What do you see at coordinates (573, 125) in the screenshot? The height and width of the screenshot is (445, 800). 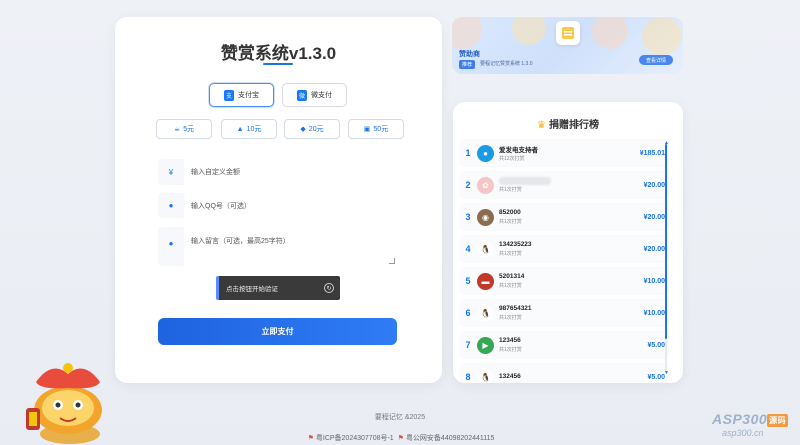 I see `ranking-title-text: 捐赠排行榜` at bounding box center [573, 125].